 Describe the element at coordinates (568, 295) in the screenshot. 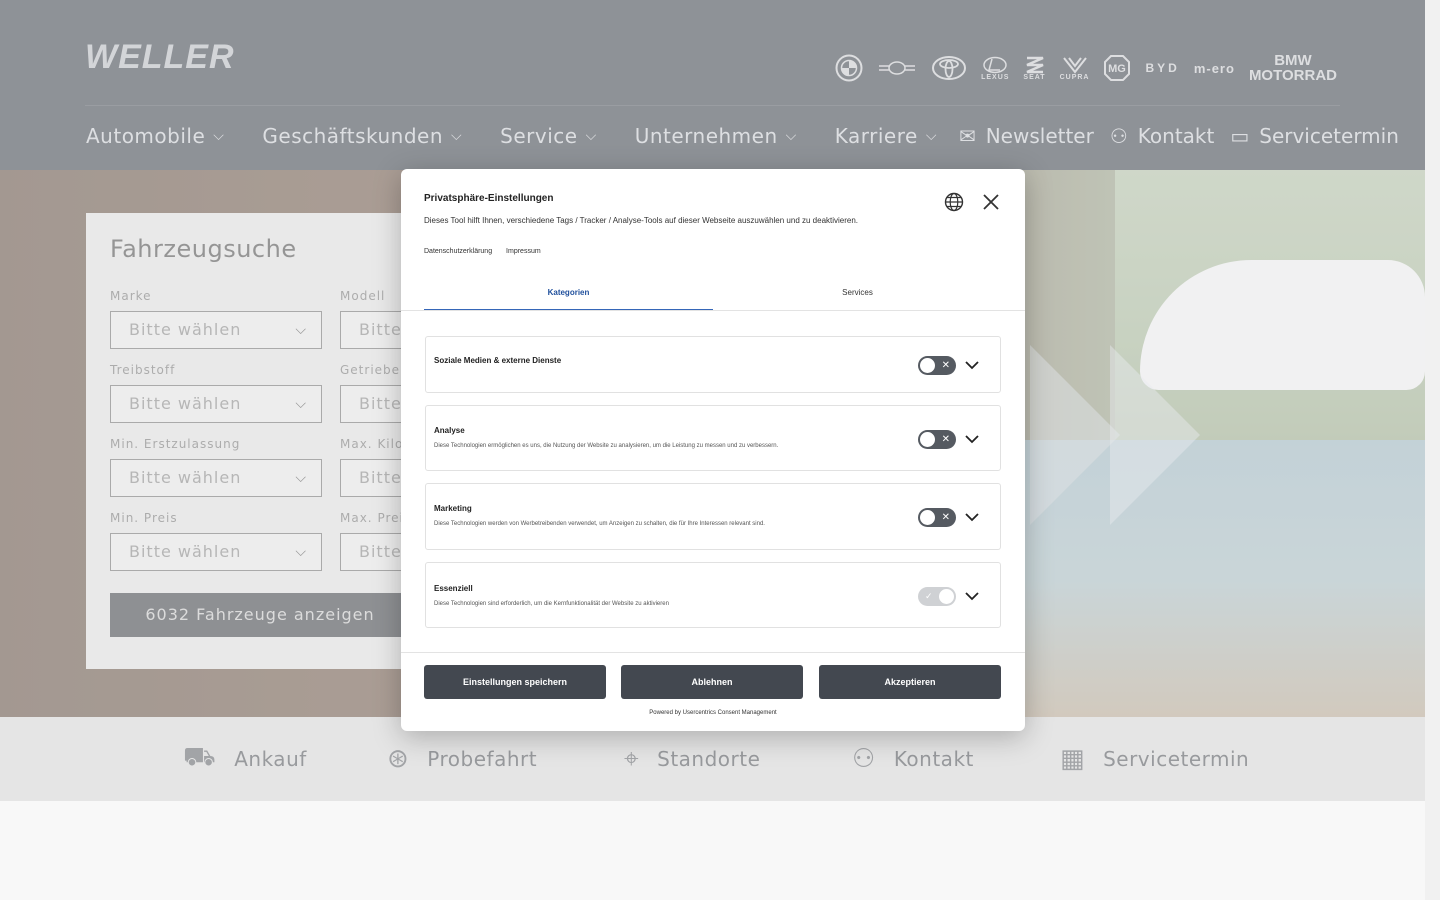

I see `tab-categories: Kategorien` at that location.